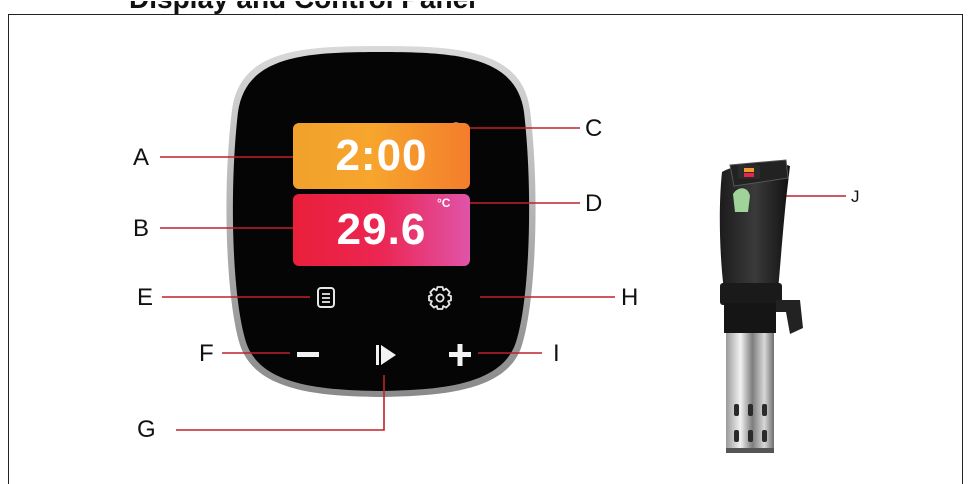  I want to click on minus-icon, so click(308, 354).